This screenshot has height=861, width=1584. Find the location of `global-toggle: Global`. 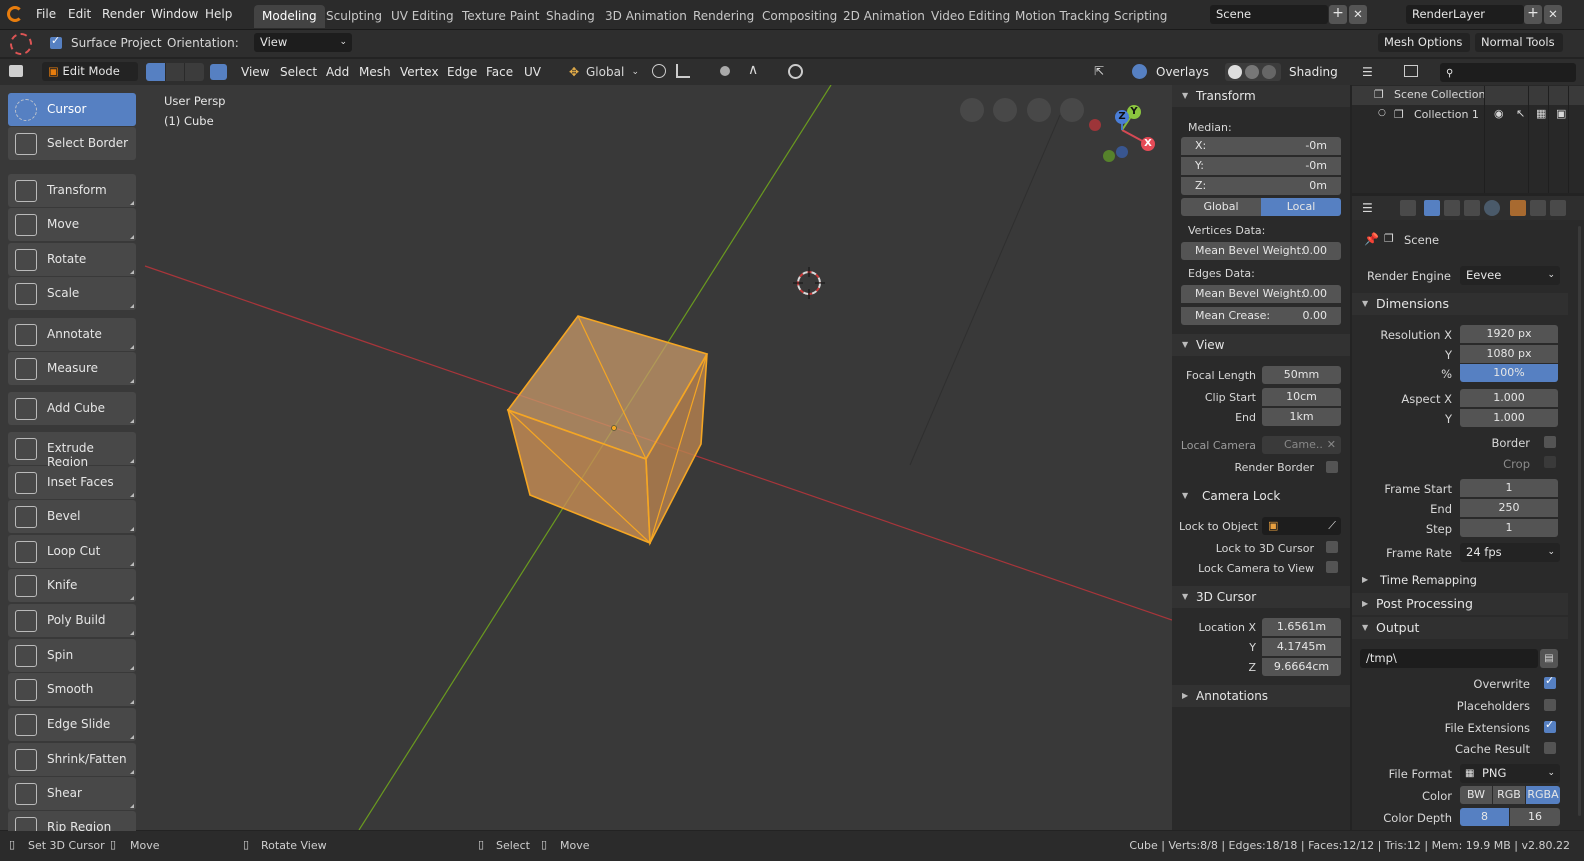

global-toggle: Global is located at coordinates (1221, 207).